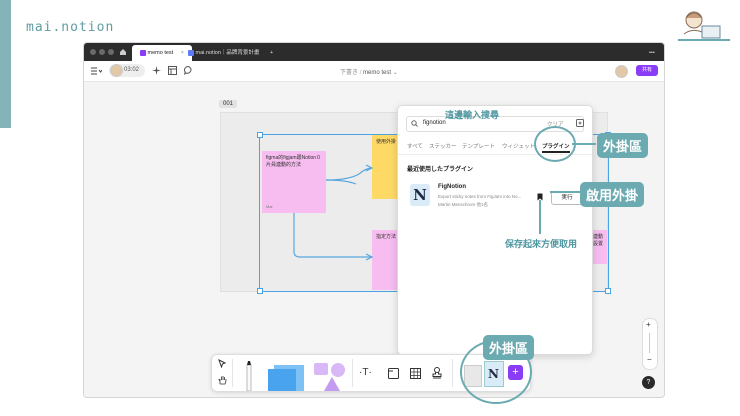  I want to click on annotation-plugin-area: 外掛區, so click(623, 145).